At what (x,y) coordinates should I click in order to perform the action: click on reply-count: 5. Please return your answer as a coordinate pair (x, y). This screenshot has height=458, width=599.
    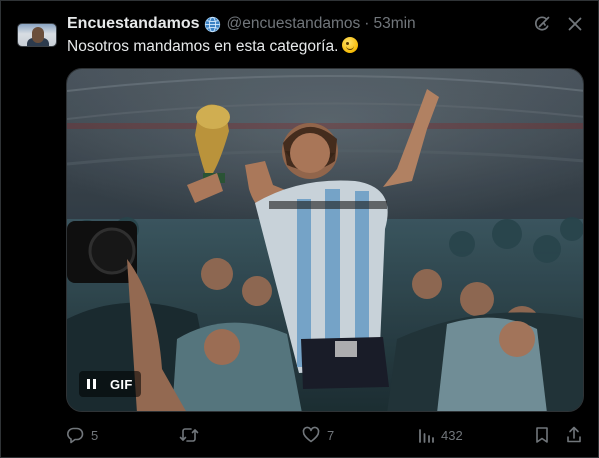
    Looking at the image, I should click on (95, 435).